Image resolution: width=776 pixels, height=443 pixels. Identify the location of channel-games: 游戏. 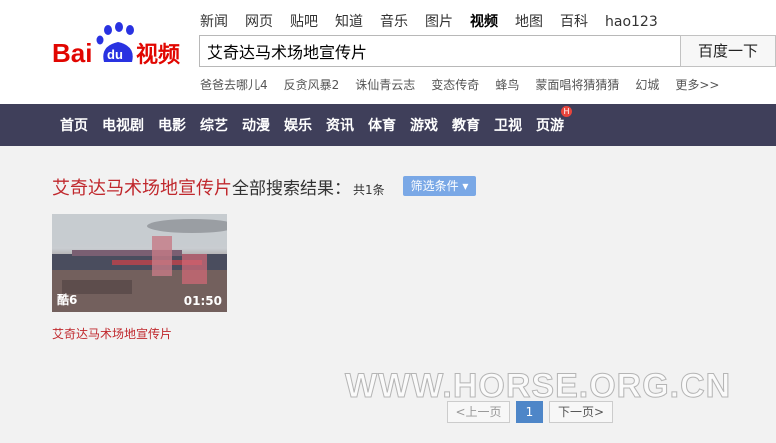
(424, 125).